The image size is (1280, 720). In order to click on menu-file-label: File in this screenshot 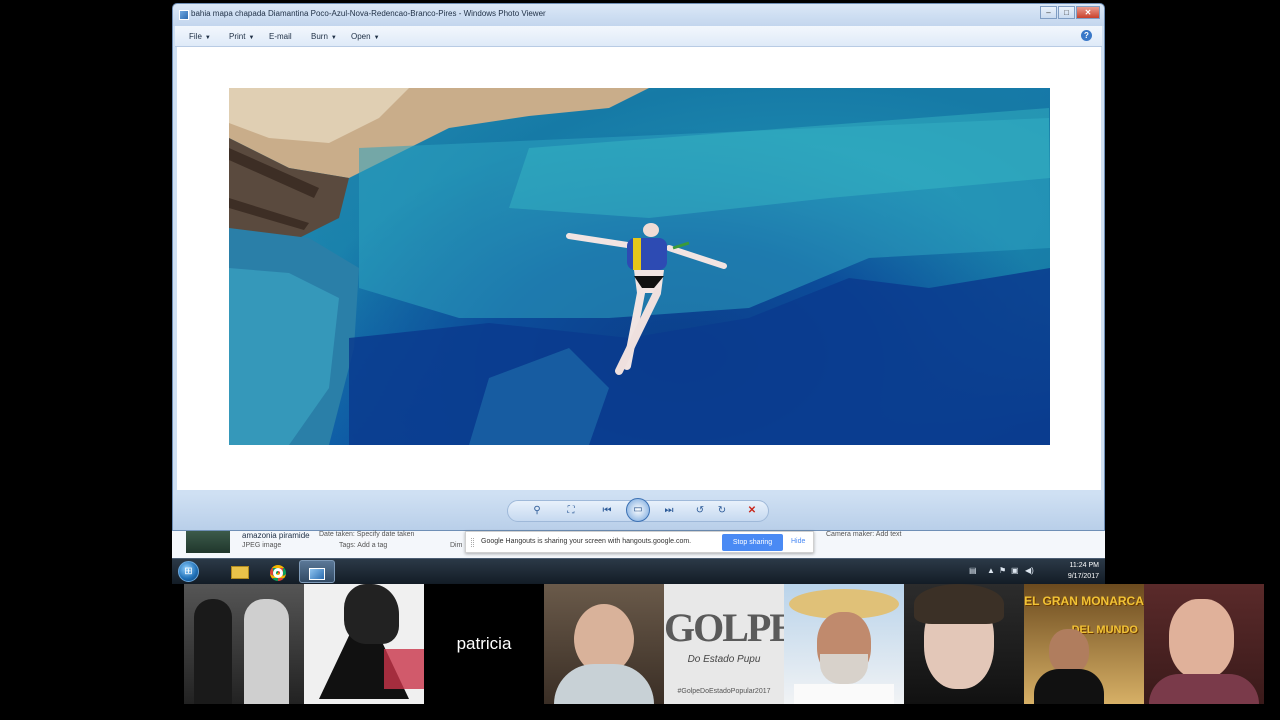, I will do `click(195, 36)`.